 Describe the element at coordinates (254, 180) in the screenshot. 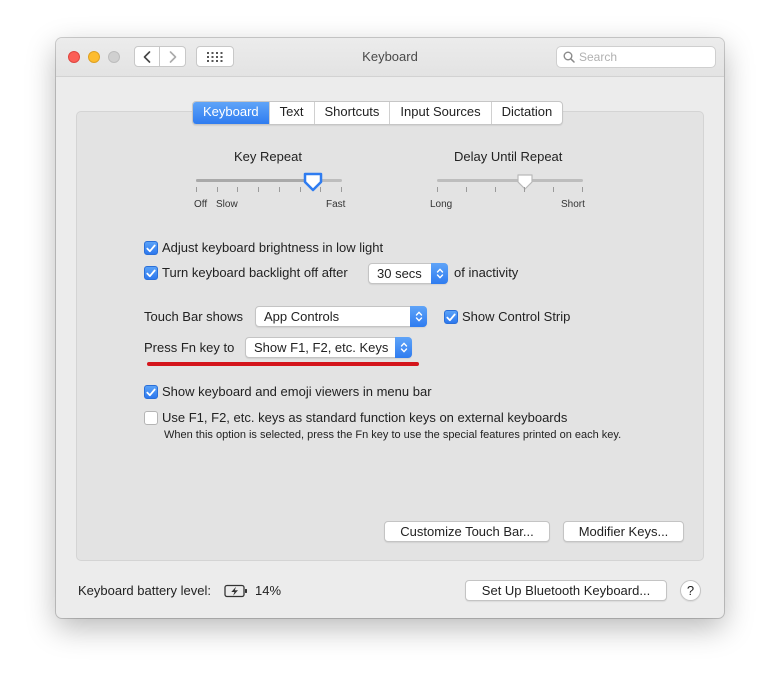

I see `key-repeat-fill` at that location.